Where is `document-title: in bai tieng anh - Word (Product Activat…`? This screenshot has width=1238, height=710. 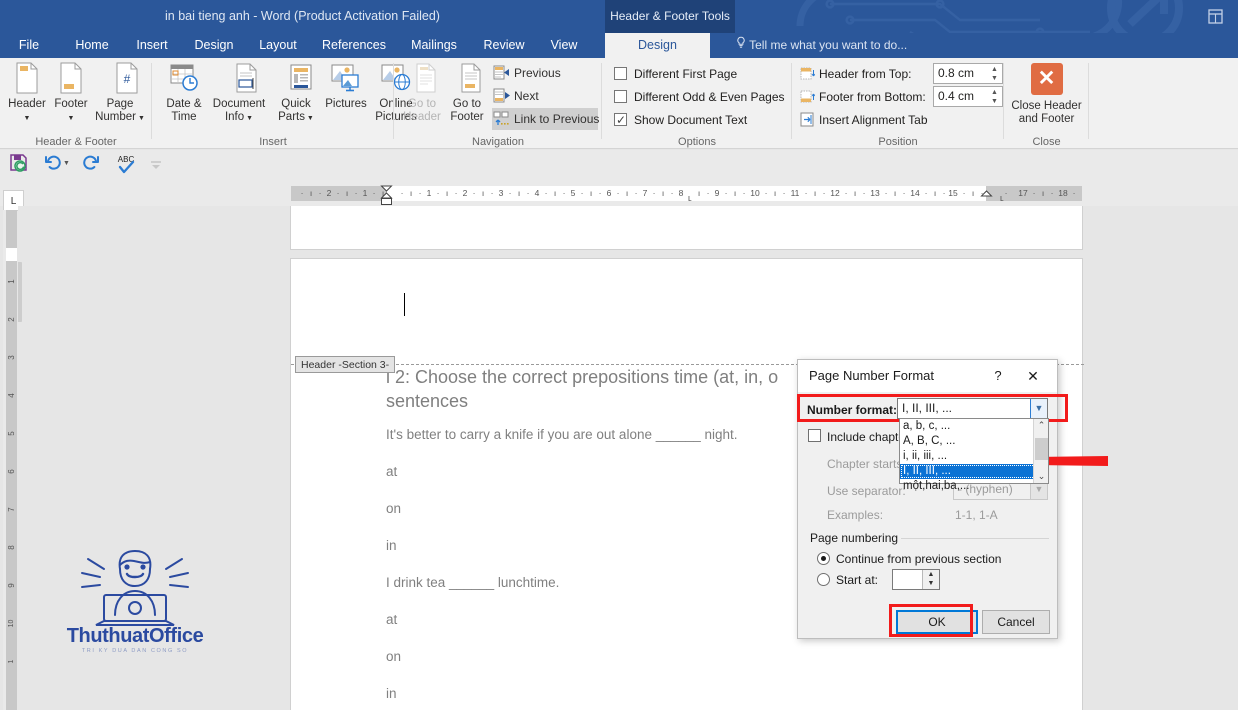 document-title: in bai tieng anh - Word (Product Activat… is located at coordinates (302, 16).